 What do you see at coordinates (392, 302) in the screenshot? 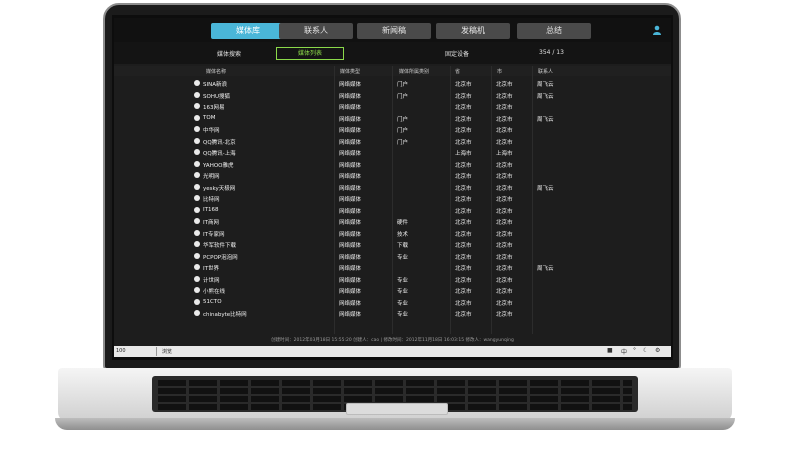
I see `table-row: 51CTO 网络媒体 专业 北京市 北京市` at bounding box center [392, 302].